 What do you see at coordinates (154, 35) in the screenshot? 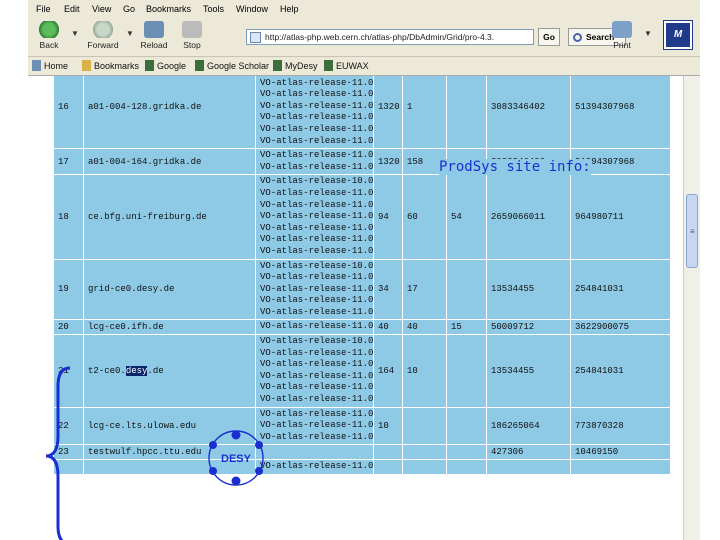
I see `reload-button: Reload` at bounding box center [154, 35].